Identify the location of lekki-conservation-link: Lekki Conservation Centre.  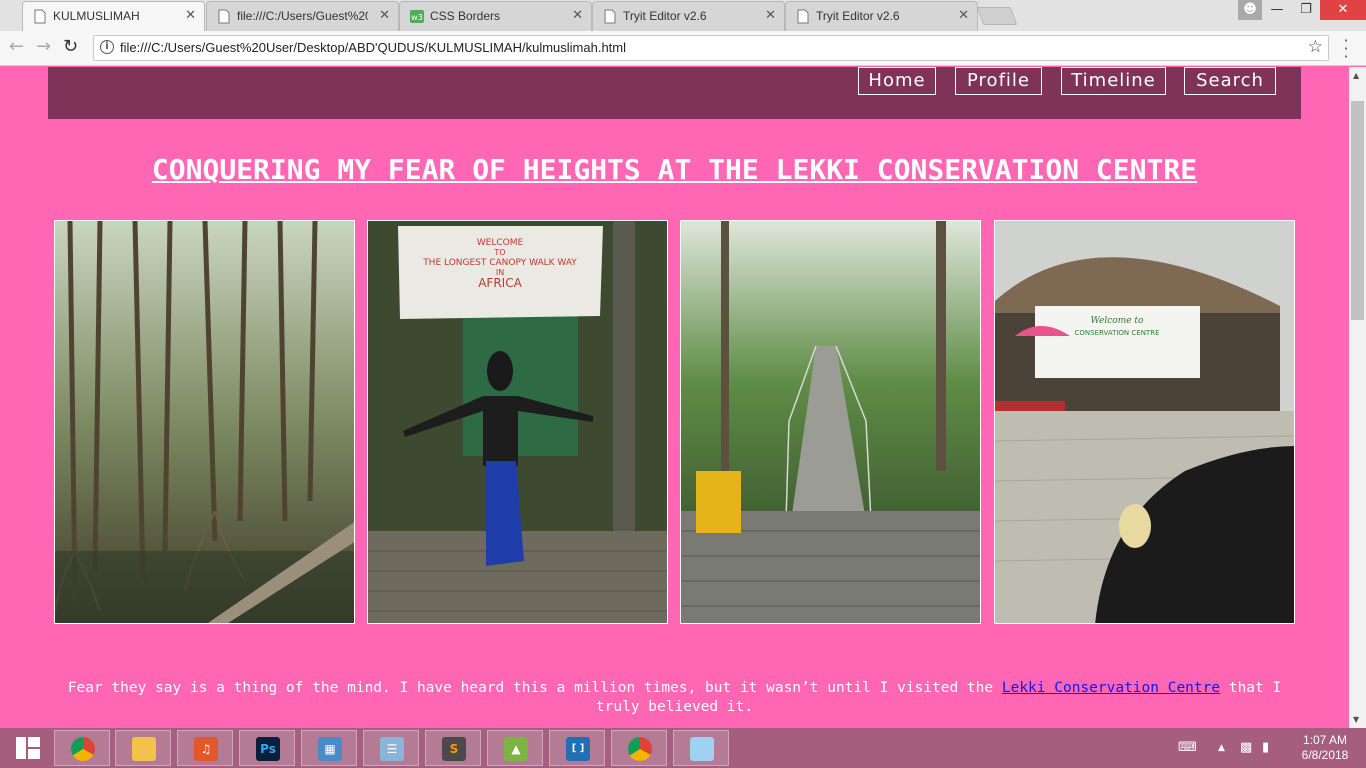
(1111, 688).